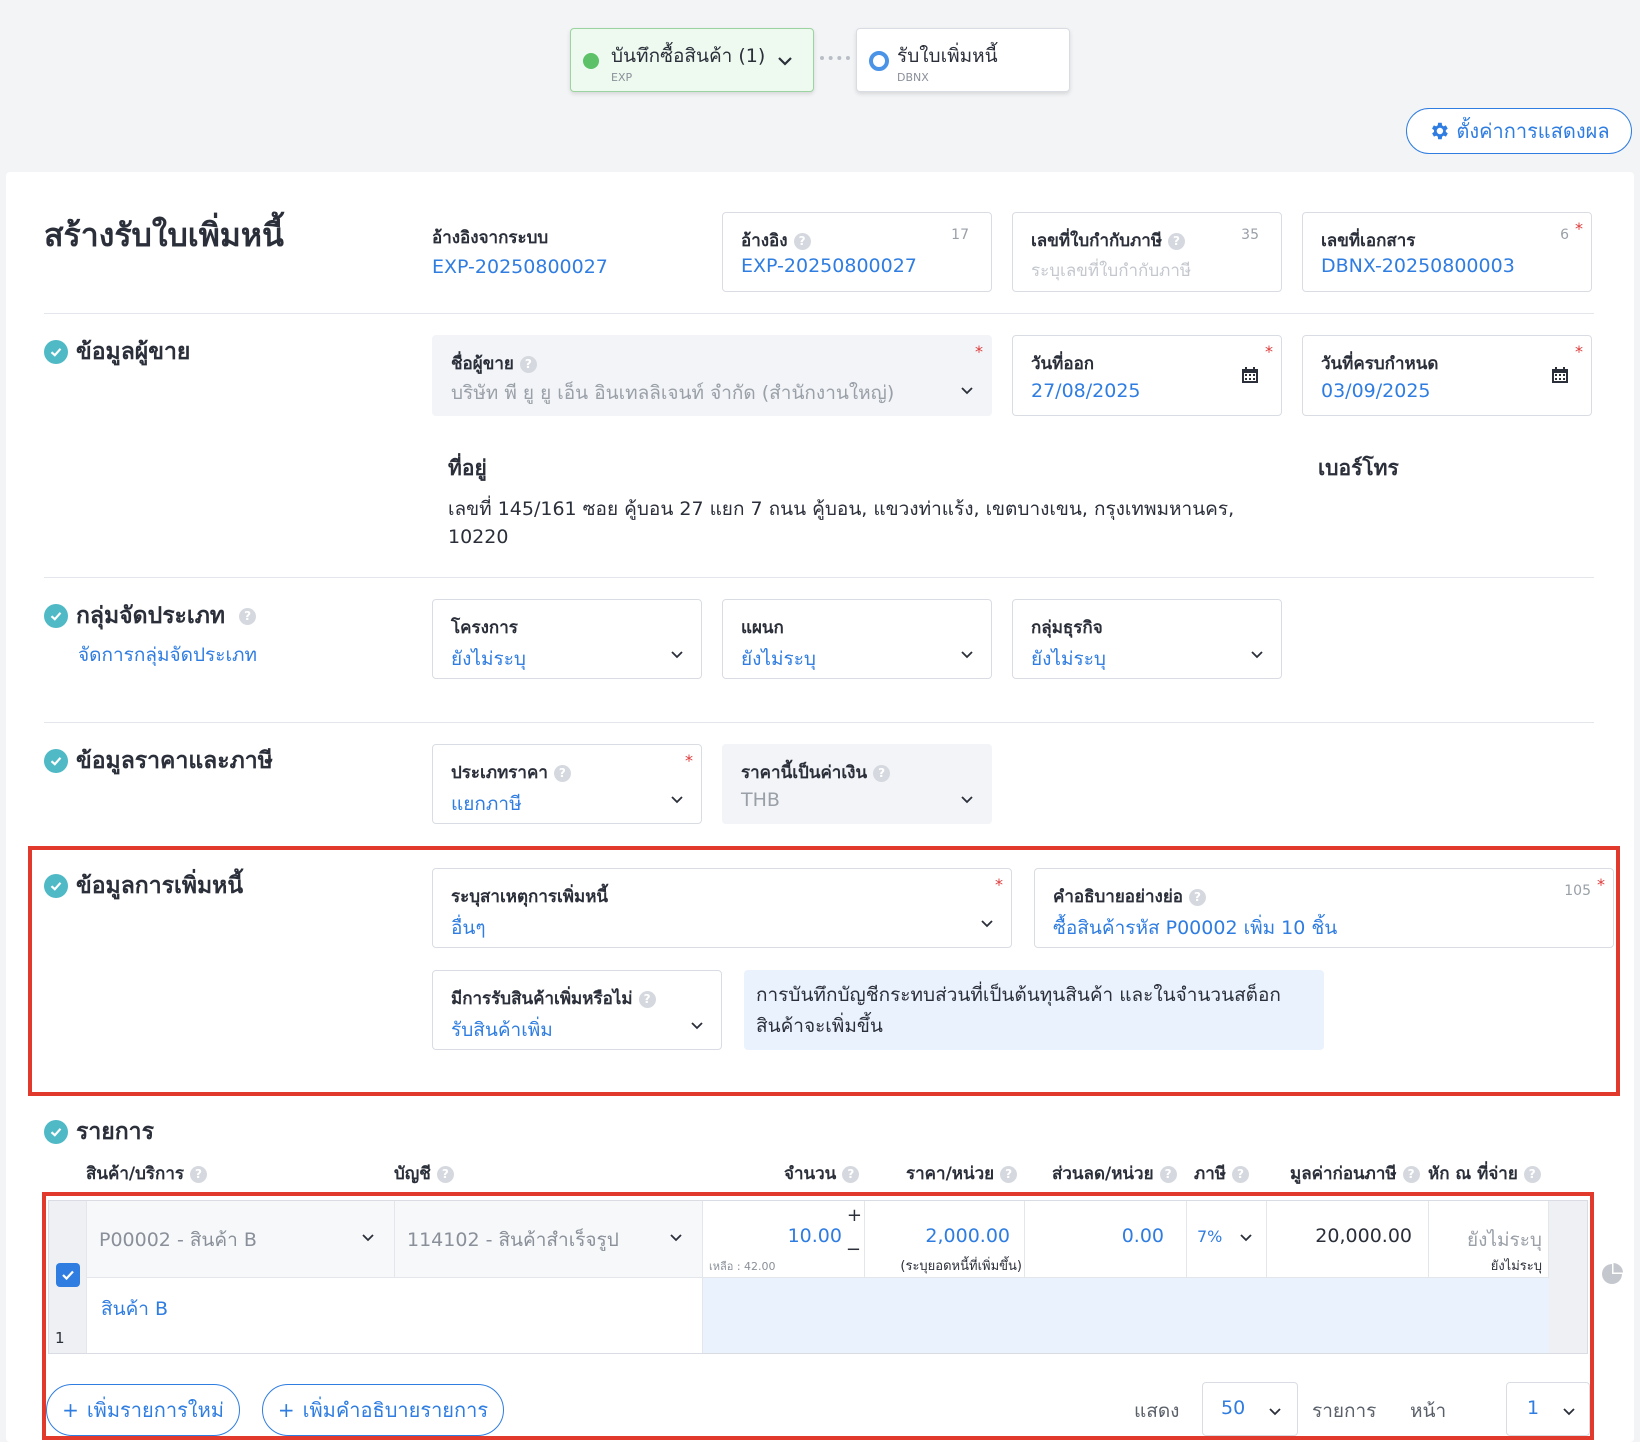  What do you see at coordinates (567, 784) in the screenshot?
I see `price-type-select: ประเภทราคา? * แยกภาษี` at bounding box center [567, 784].